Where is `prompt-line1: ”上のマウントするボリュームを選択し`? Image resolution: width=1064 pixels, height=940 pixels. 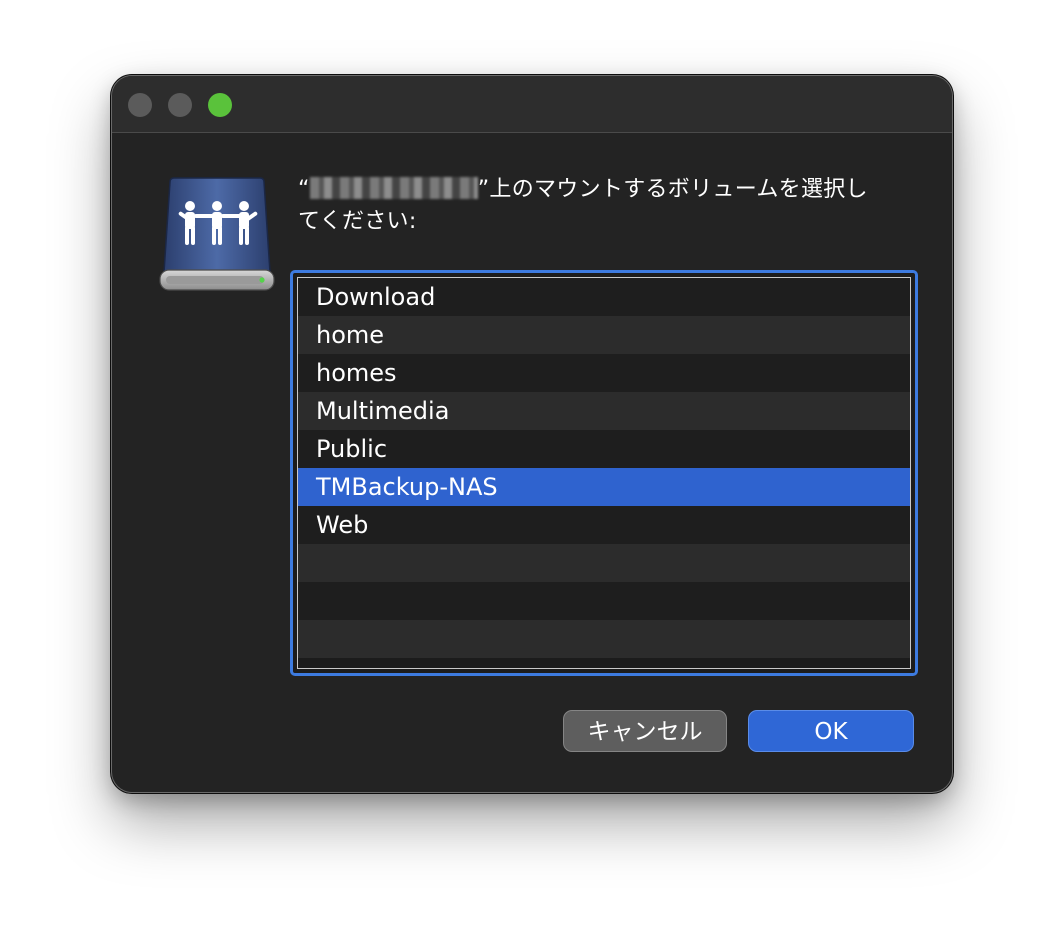
prompt-line1: ”上のマウントするボリュームを選択し is located at coordinates (672, 189).